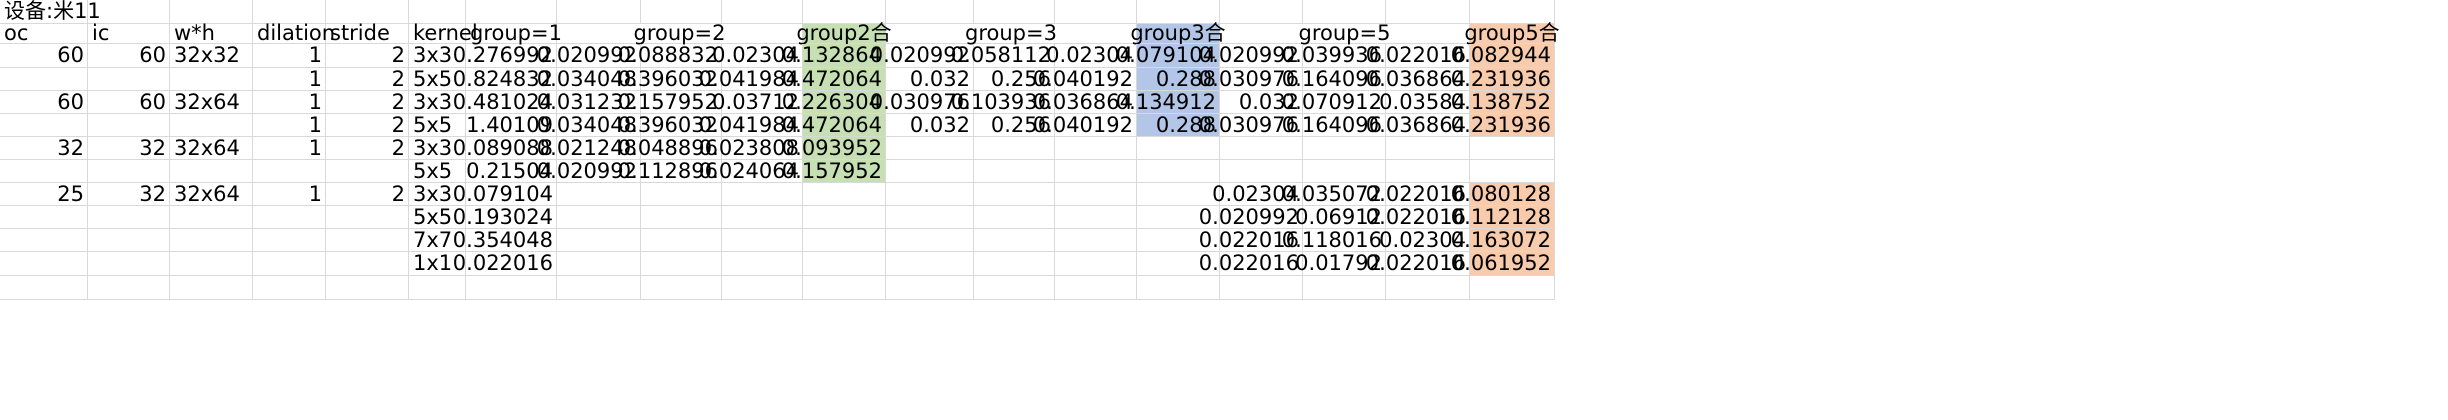 The image size is (2448, 420). What do you see at coordinates (1168, 102) in the screenshot?
I see `data-cell: 0.134912` at bounding box center [1168, 102].